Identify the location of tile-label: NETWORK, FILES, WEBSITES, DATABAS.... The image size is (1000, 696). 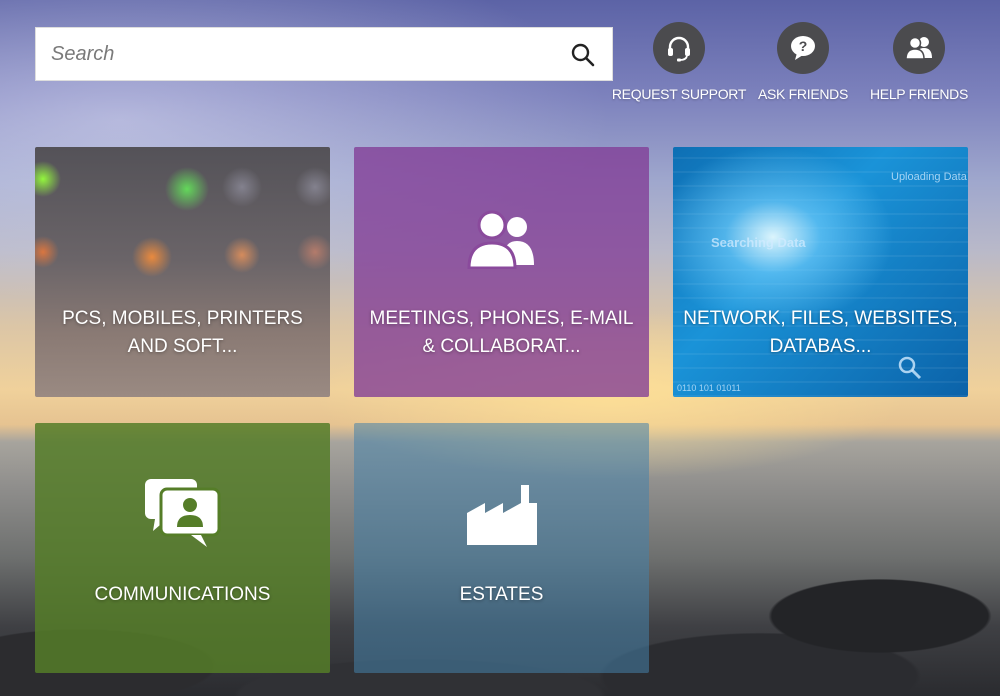
(820, 332).